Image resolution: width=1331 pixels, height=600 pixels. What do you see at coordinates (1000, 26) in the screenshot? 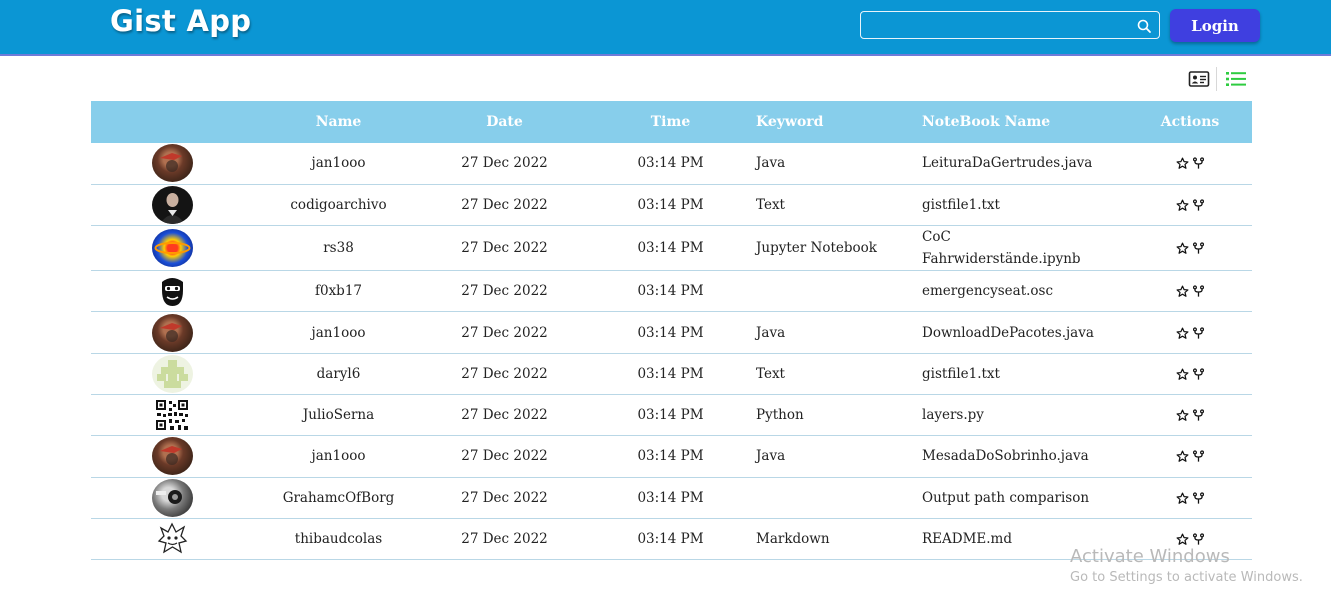
I see `search-input` at bounding box center [1000, 26].